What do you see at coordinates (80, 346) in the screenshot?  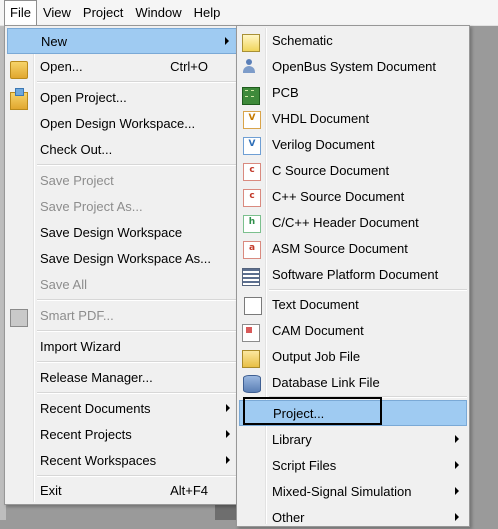 I see `menu-item-label: Import Wizard` at bounding box center [80, 346].